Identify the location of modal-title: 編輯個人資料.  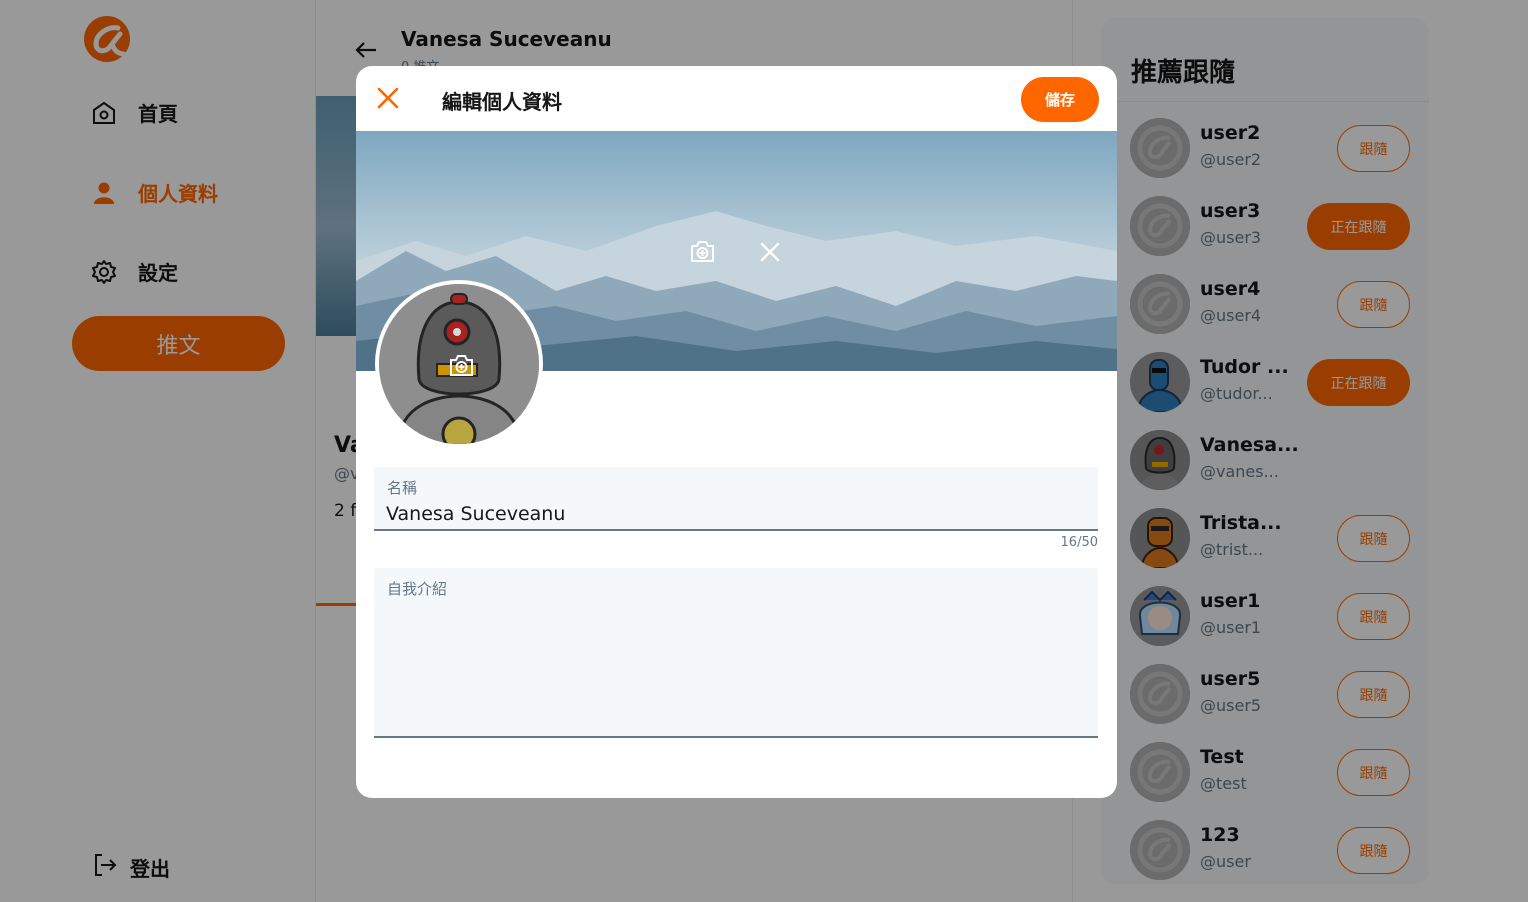
(502, 102).